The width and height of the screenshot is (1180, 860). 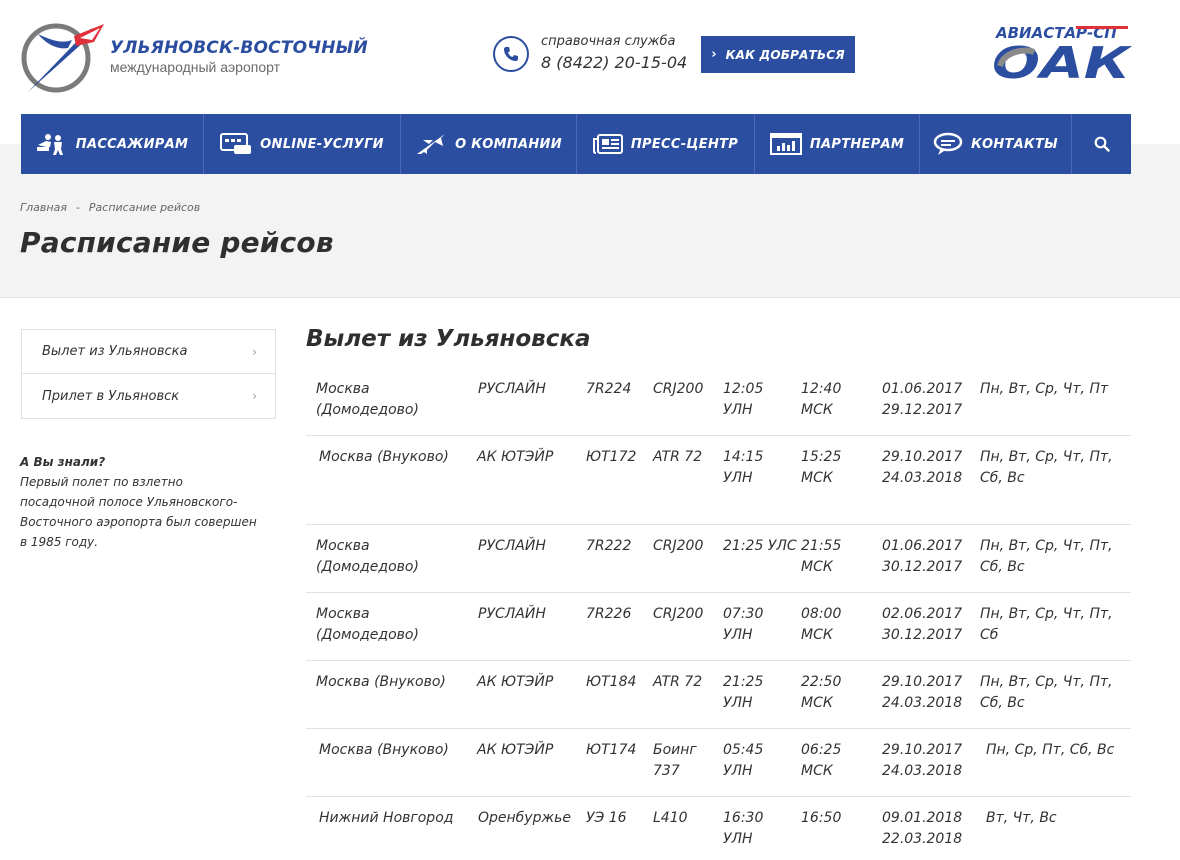 I want to click on arrival-time-cell: 08:00 МСК, so click(x=821, y=624).